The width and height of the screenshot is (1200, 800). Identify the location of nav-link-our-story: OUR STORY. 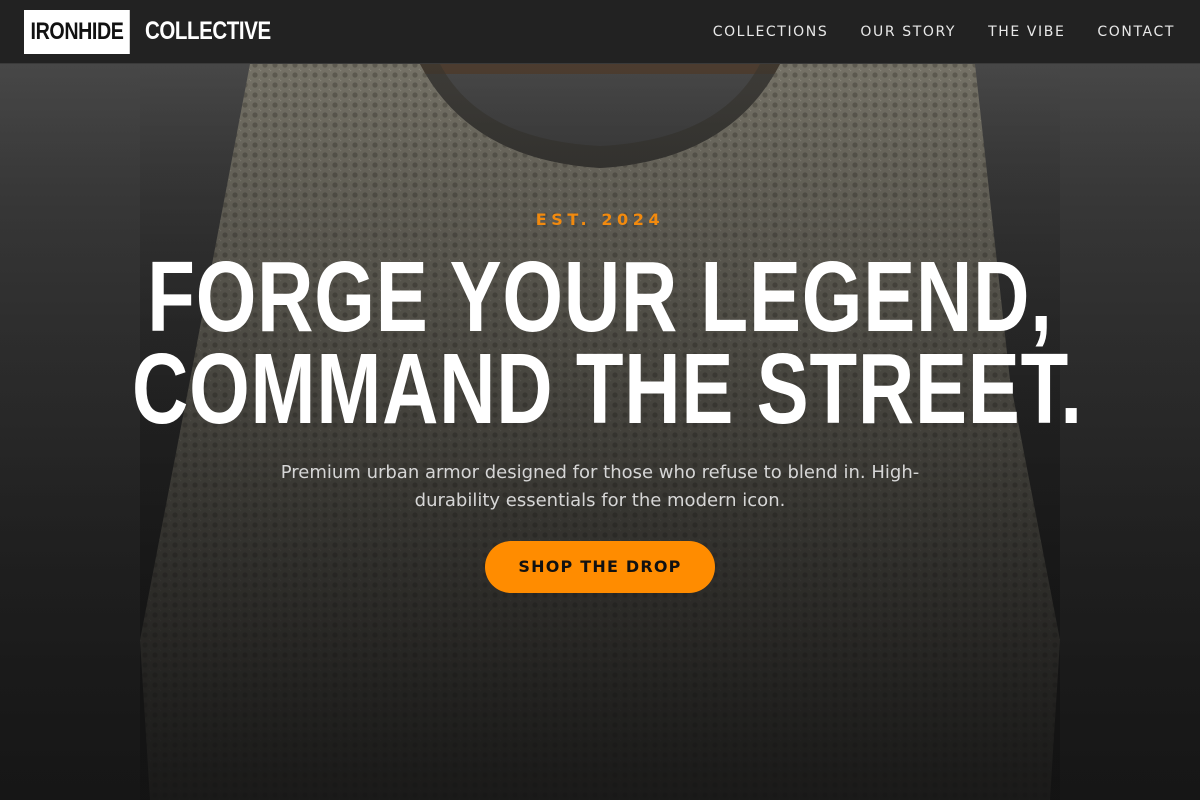
(908, 32).